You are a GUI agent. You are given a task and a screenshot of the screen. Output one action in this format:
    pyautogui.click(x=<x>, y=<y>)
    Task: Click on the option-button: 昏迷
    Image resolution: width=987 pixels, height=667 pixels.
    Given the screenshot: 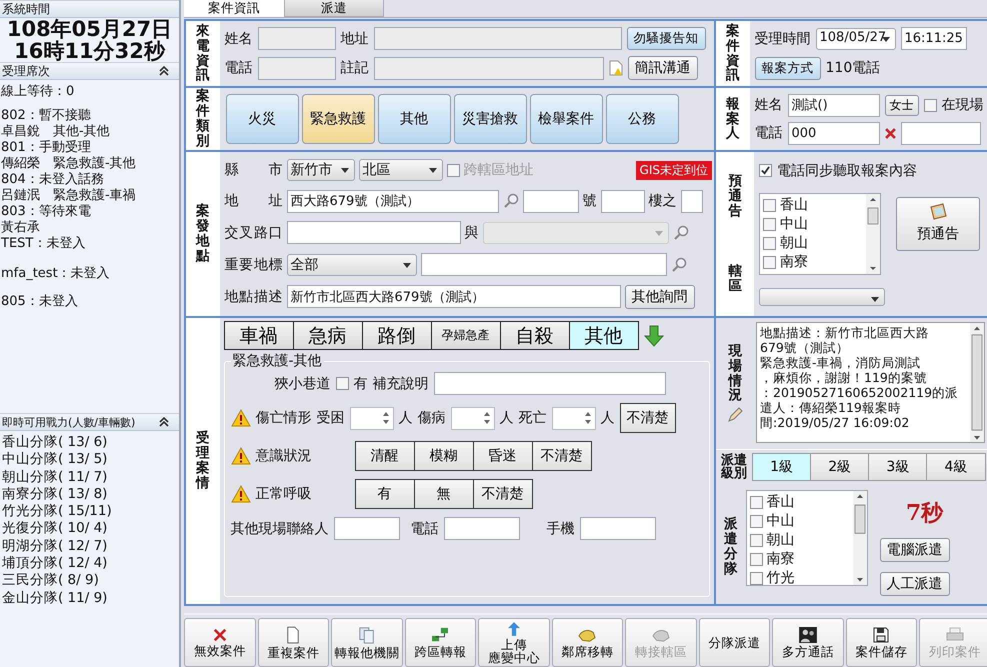 What is the action you would take?
    pyautogui.click(x=502, y=456)
    